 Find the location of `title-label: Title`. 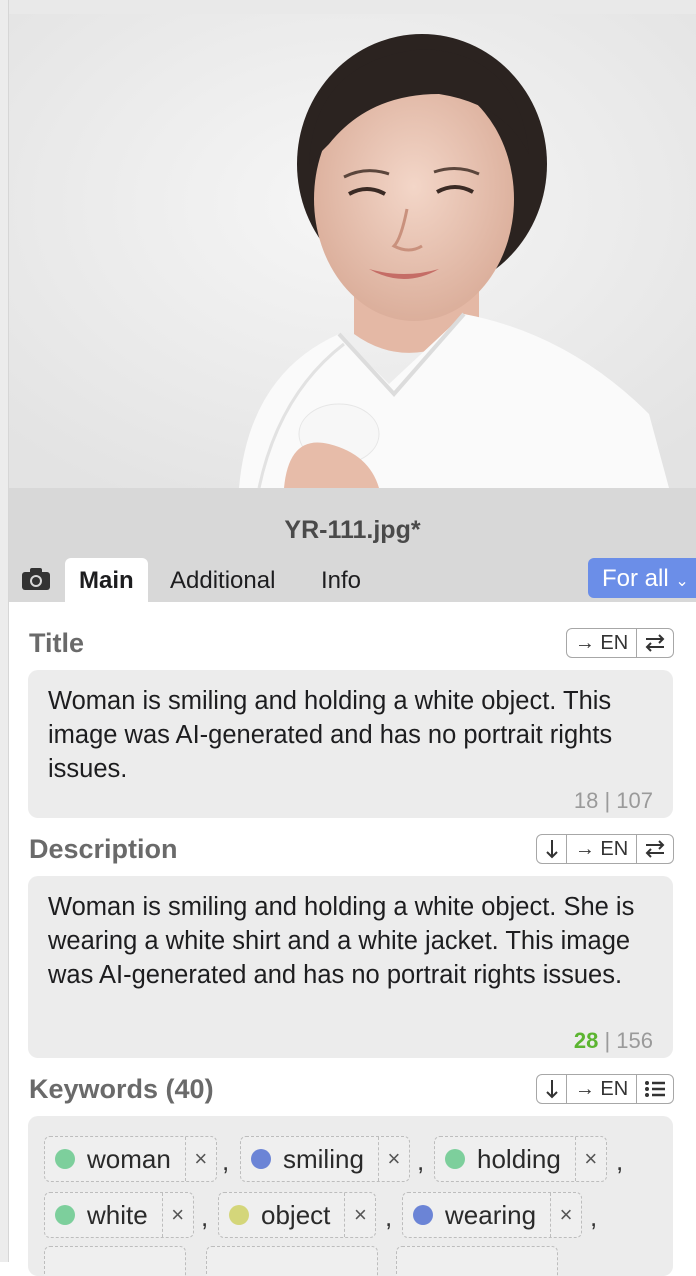

title-label: Title is located at coordinates (57, 643).